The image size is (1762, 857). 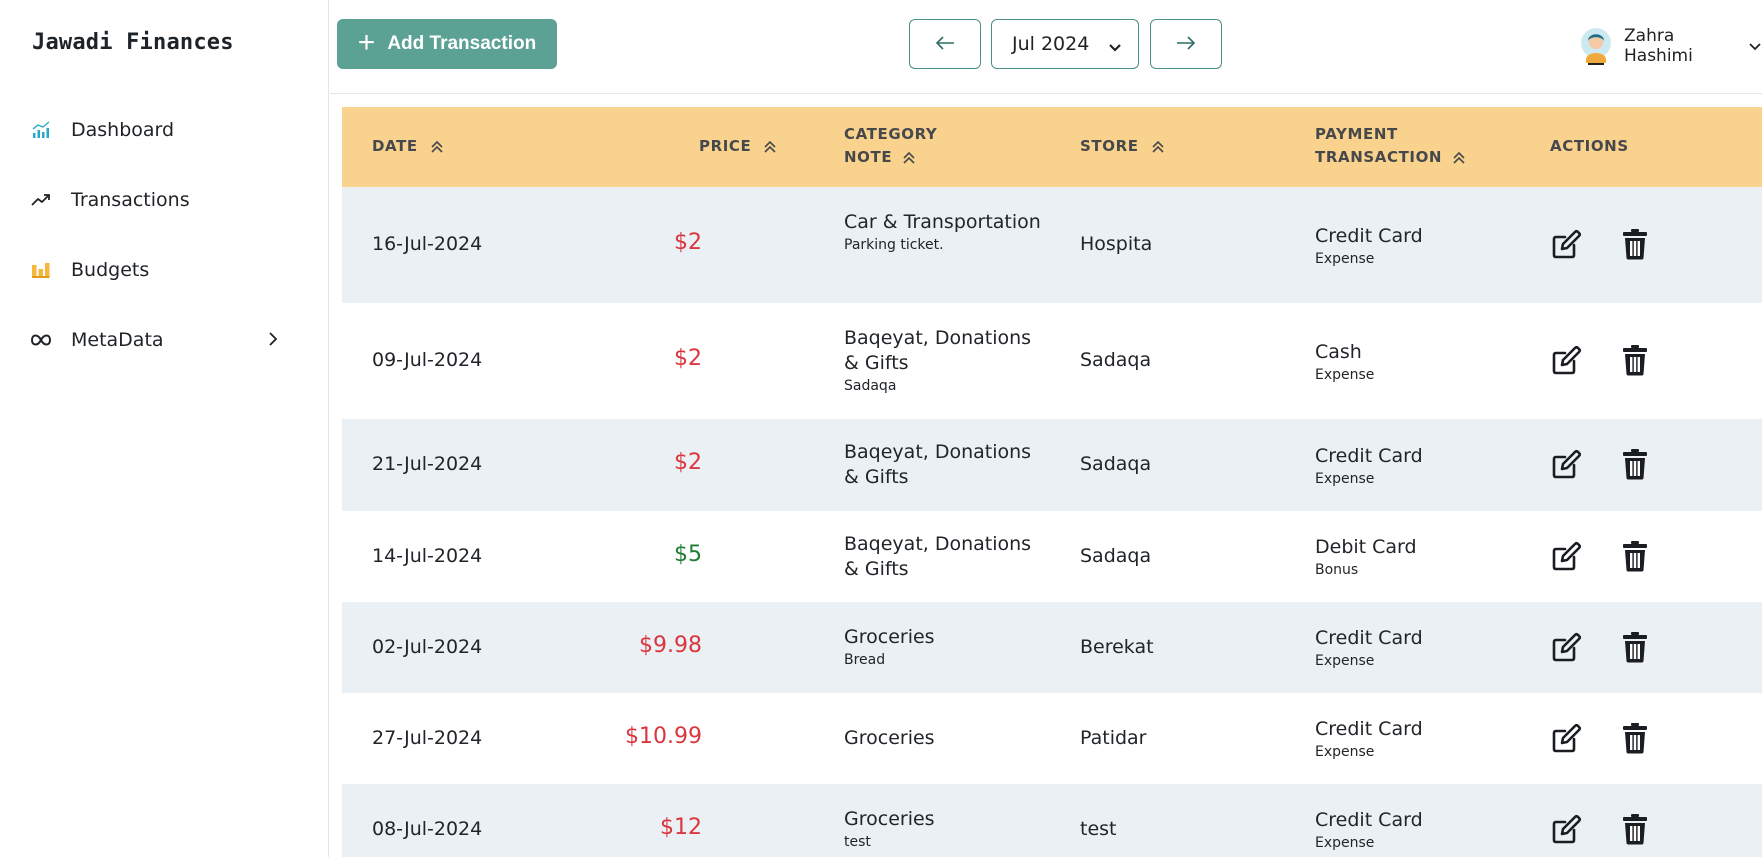 I want to click on category-name: Car & Transportation, so click(x=942, y=222).